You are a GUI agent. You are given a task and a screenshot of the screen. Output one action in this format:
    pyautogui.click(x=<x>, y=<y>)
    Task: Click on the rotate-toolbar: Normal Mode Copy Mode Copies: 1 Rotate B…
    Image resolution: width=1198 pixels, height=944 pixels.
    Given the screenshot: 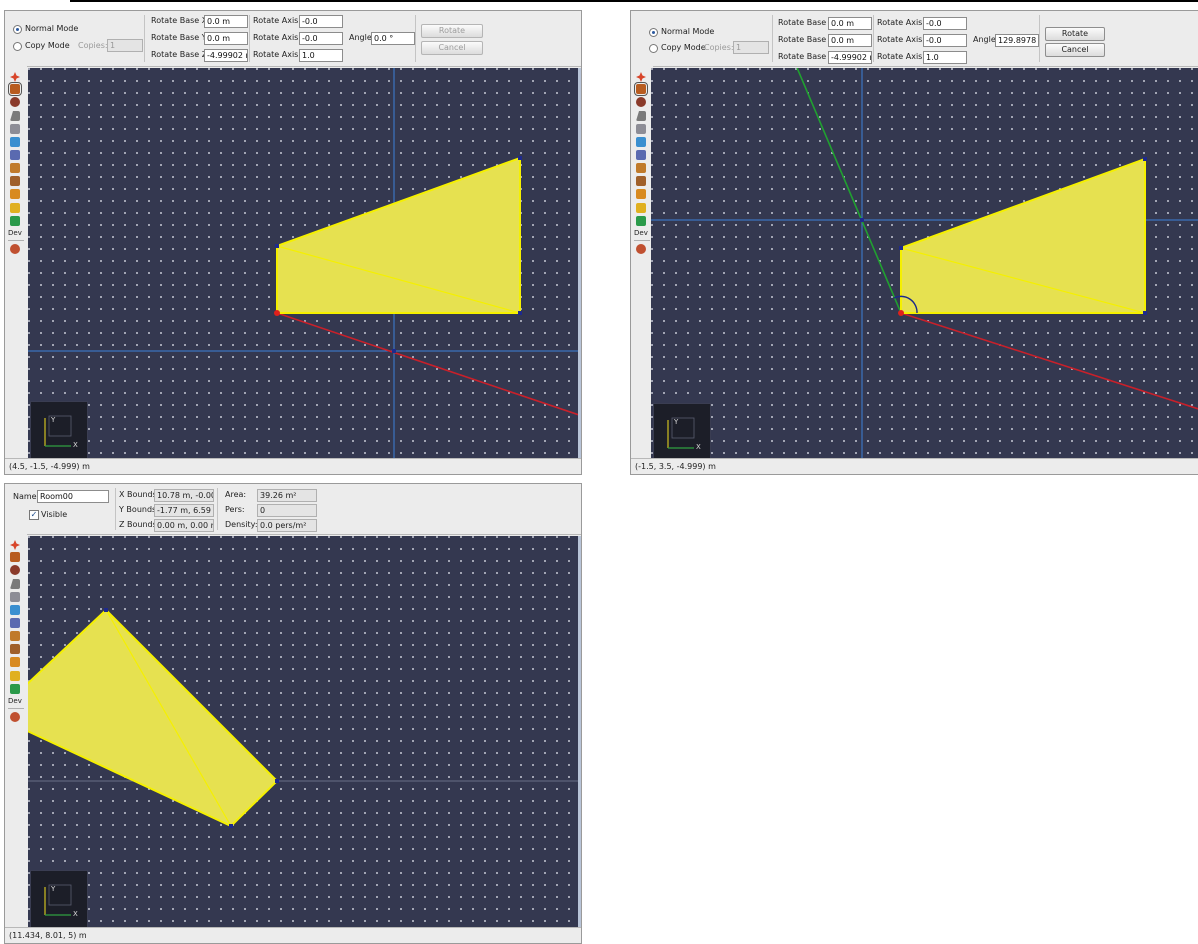 What is the action you would take?
    pyautogui.click(x=293, y=39)
    